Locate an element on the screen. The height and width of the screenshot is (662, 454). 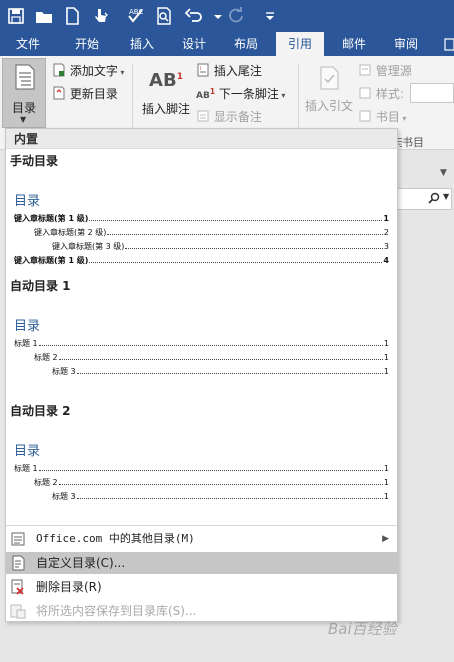
insert-citation-label: 插入引文 is located at coordinates (328, 106).